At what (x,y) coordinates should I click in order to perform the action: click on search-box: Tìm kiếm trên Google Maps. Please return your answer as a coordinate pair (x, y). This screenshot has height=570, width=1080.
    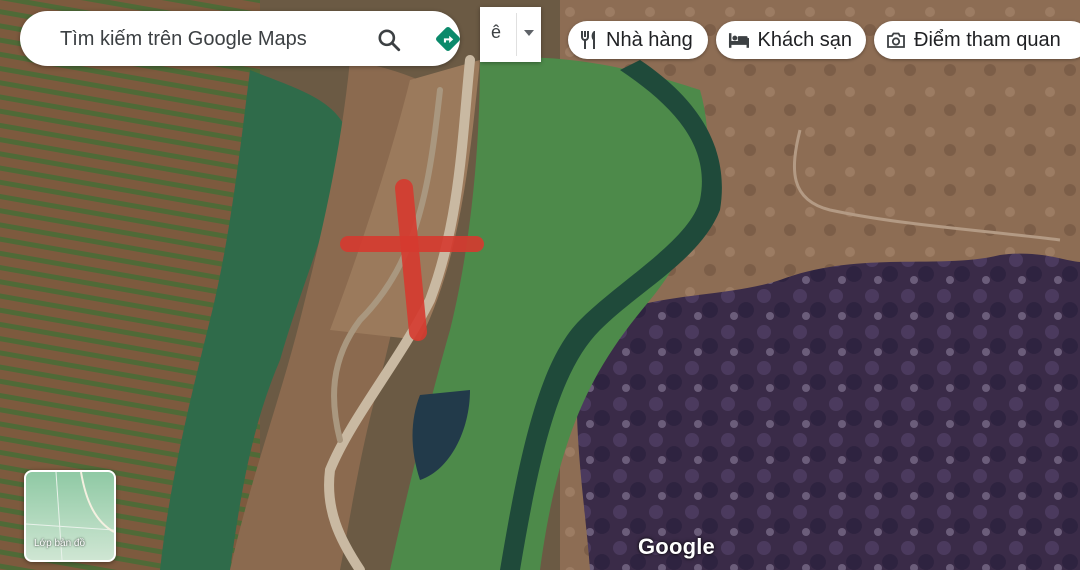
    Looking at the image, I should click on (240, 38).